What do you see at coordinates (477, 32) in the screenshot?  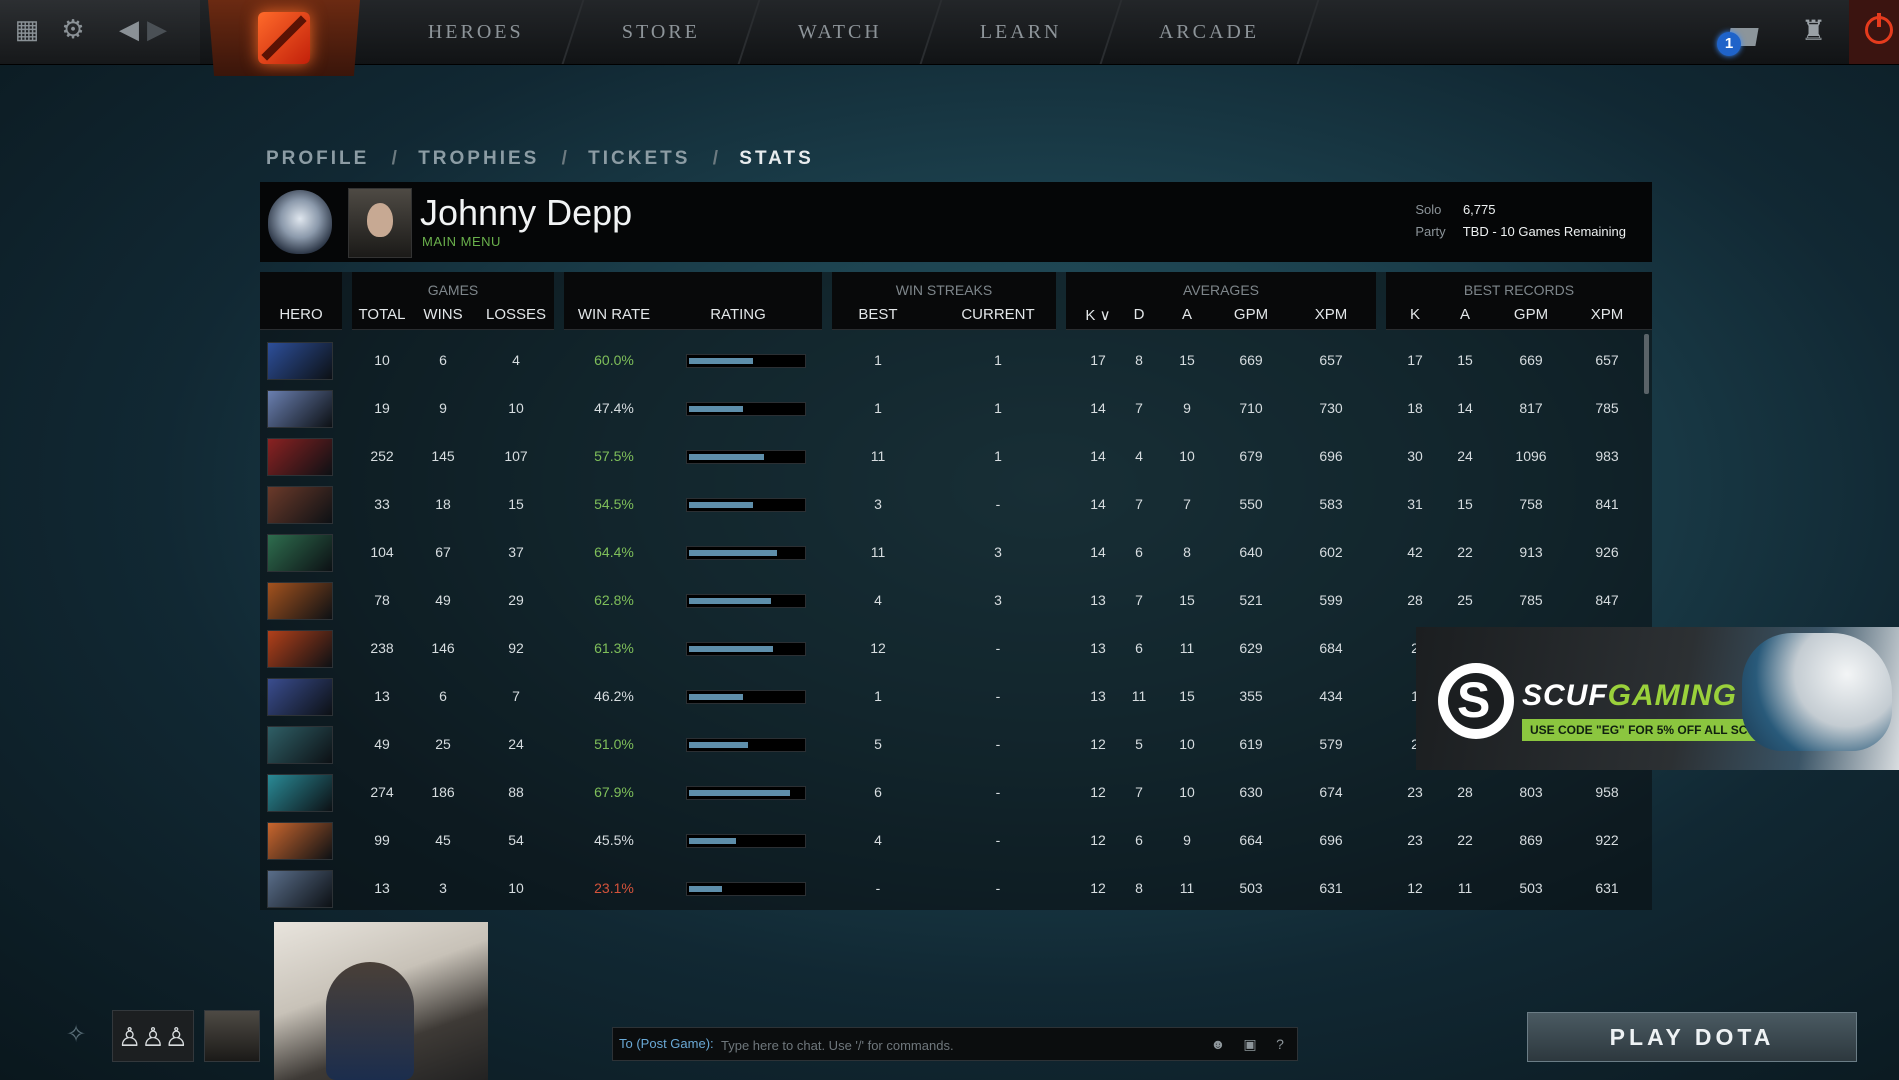 I see `nav-heroes: HEROES` at bounding box center [477, 32].